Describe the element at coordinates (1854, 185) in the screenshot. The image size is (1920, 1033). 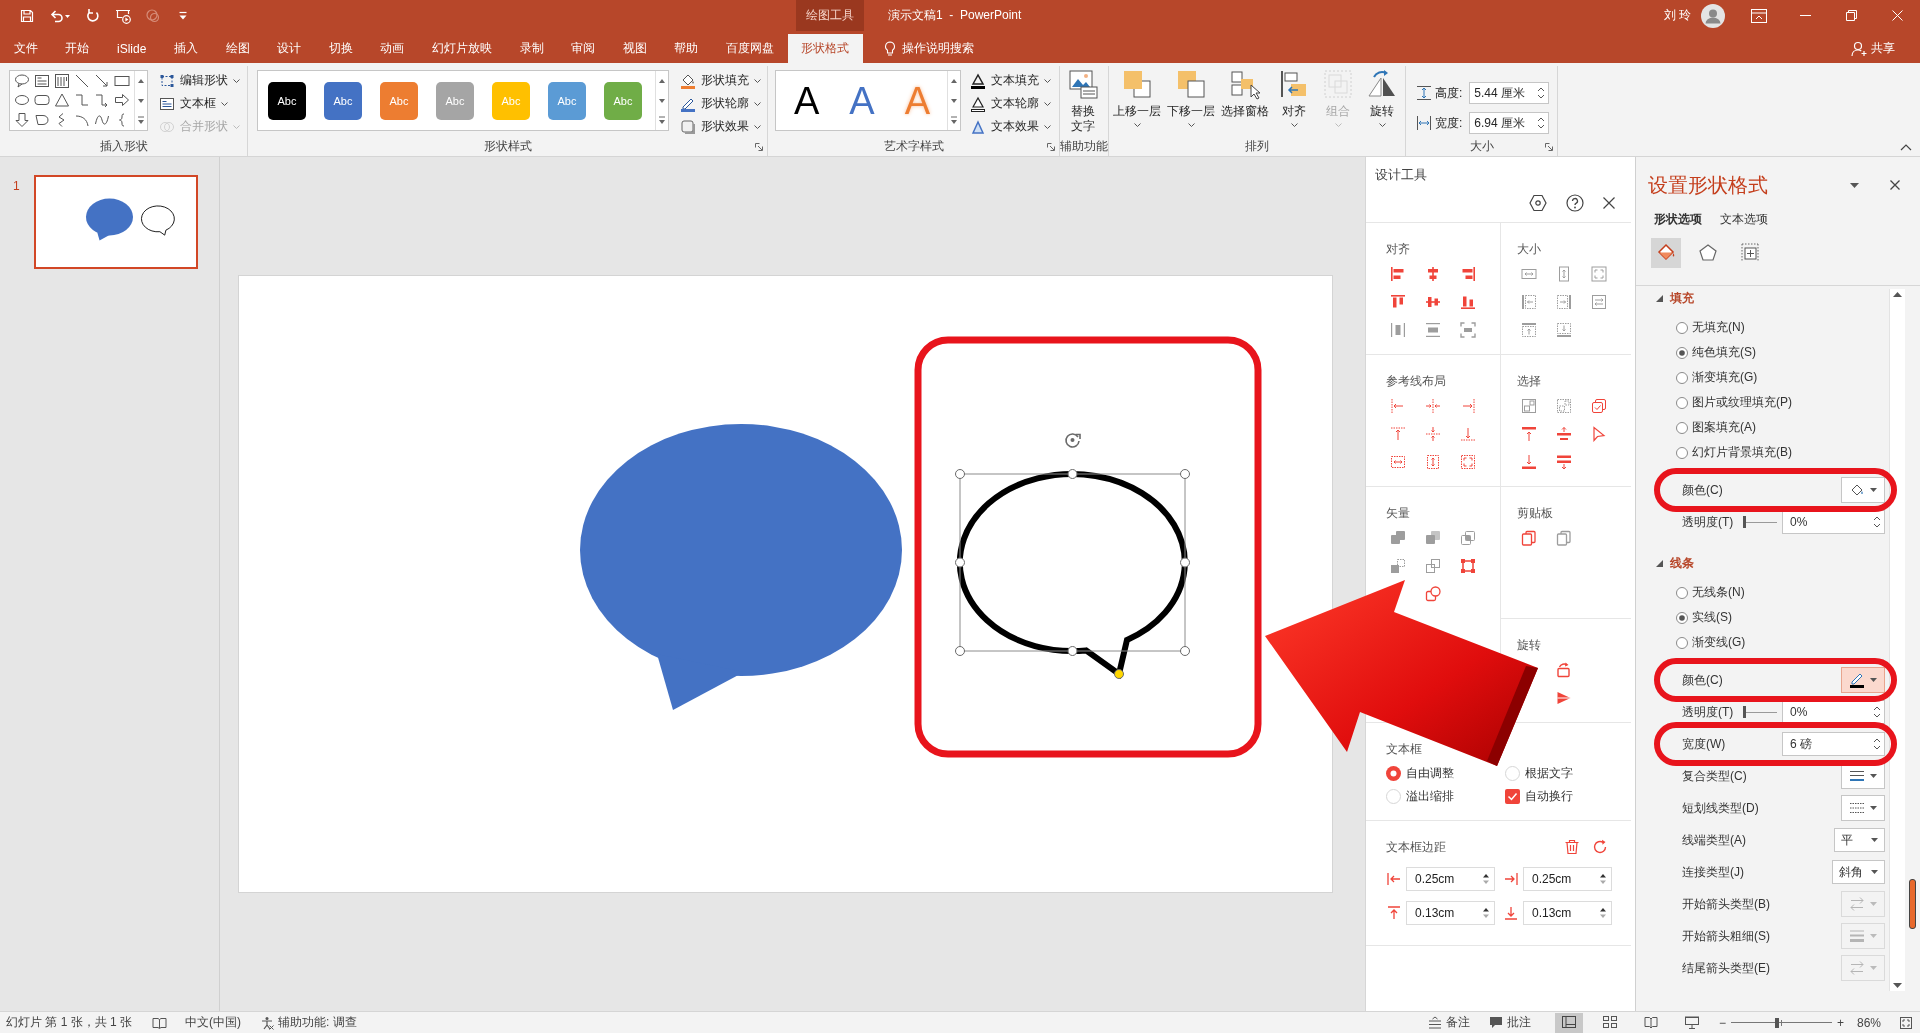
I see `pane-options-icon` at that location.